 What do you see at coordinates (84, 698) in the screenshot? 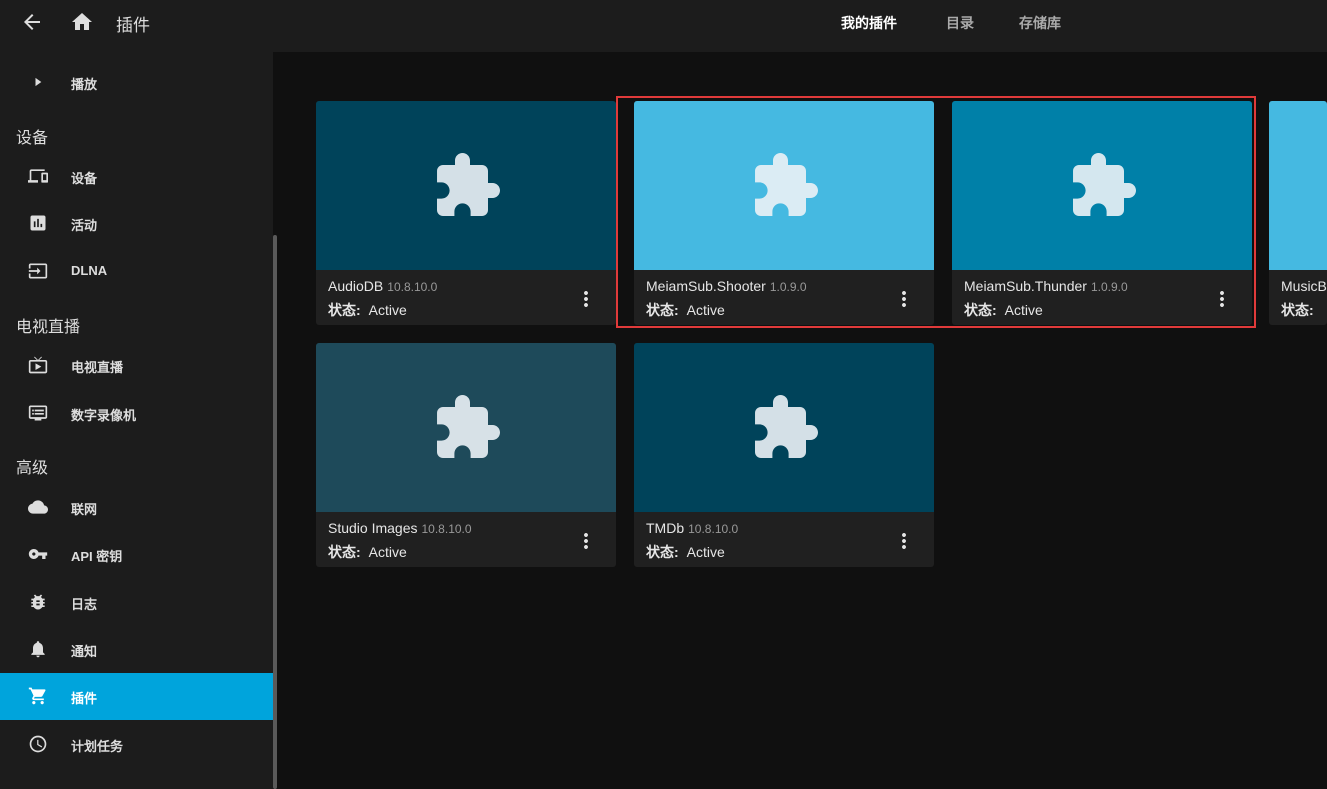
I see `sidebar-item-label: 插件` at bounding box center [84, 698].